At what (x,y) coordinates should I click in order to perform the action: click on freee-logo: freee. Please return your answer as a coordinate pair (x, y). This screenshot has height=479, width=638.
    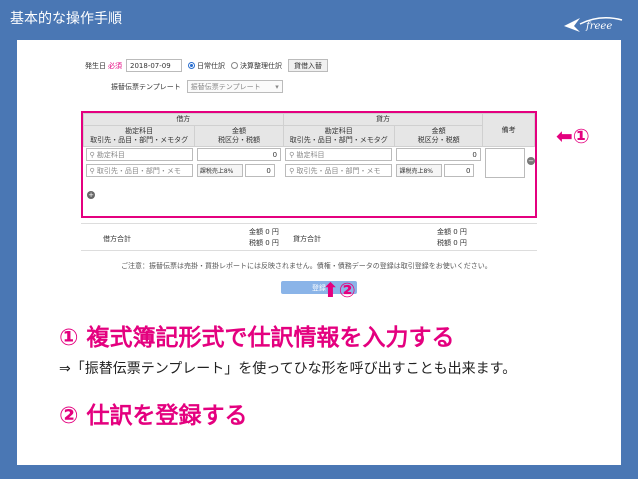
    Looking at the image, I should click on (593, 24).